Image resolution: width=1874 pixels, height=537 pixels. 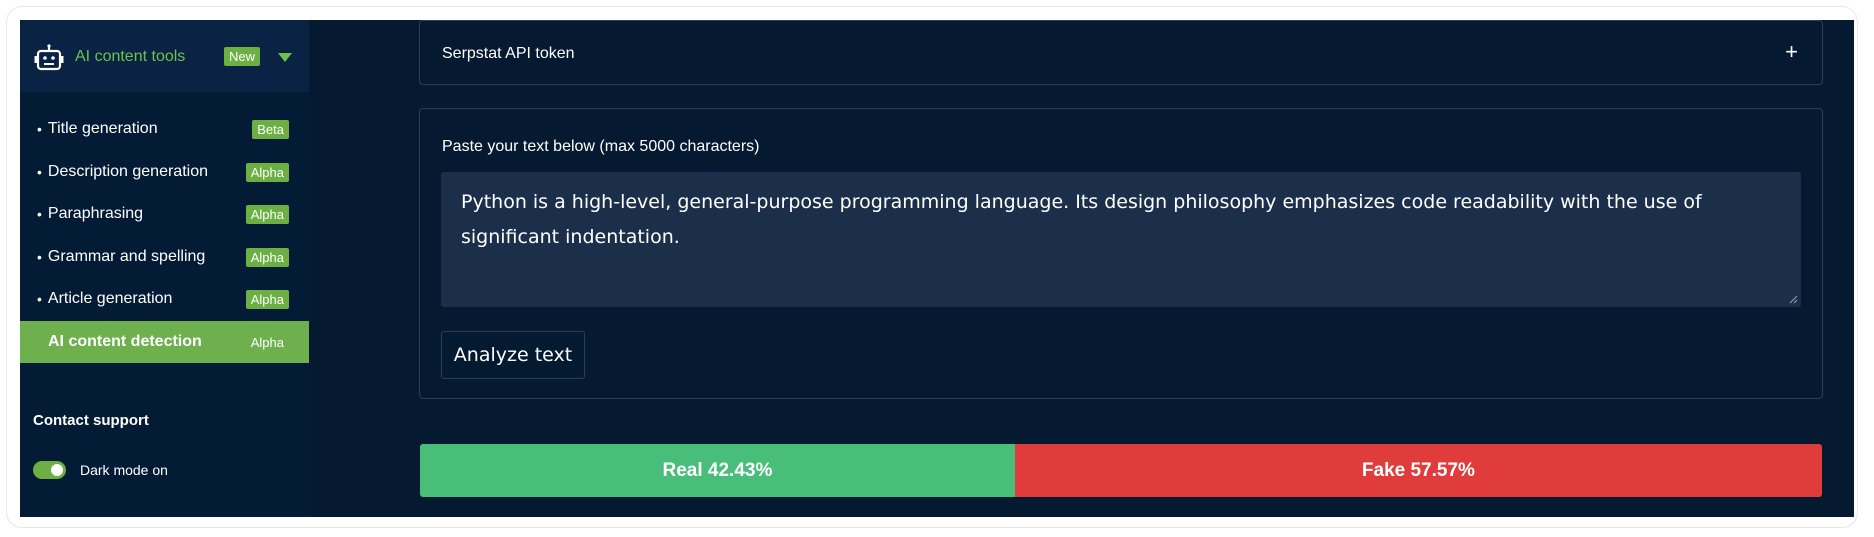 What do you see at coordinates (125, 341) in the screenshot?
I see `sidebar-item-label: AI content detection` at bounding box center [125, 341].